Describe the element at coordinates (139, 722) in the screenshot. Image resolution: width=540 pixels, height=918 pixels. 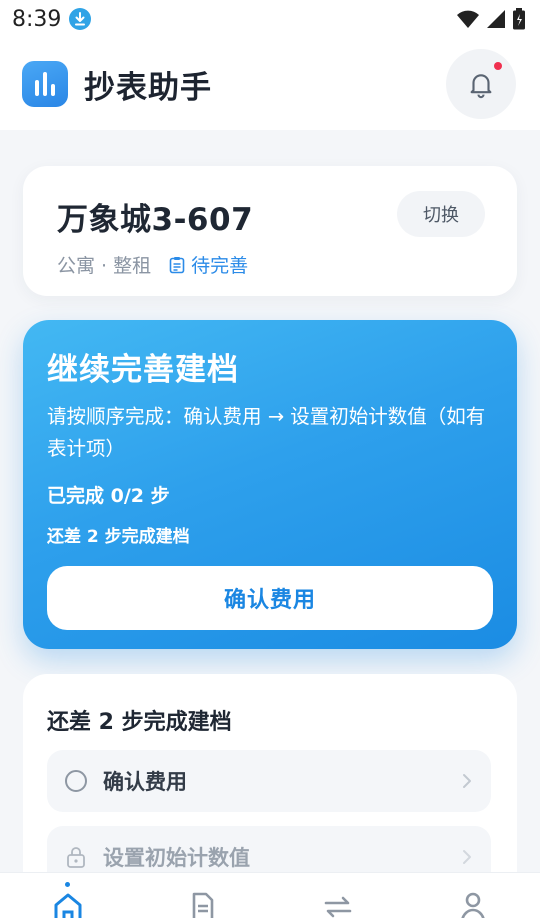
I see `steps-card-title: 还差 2 步完成建档` at that location.